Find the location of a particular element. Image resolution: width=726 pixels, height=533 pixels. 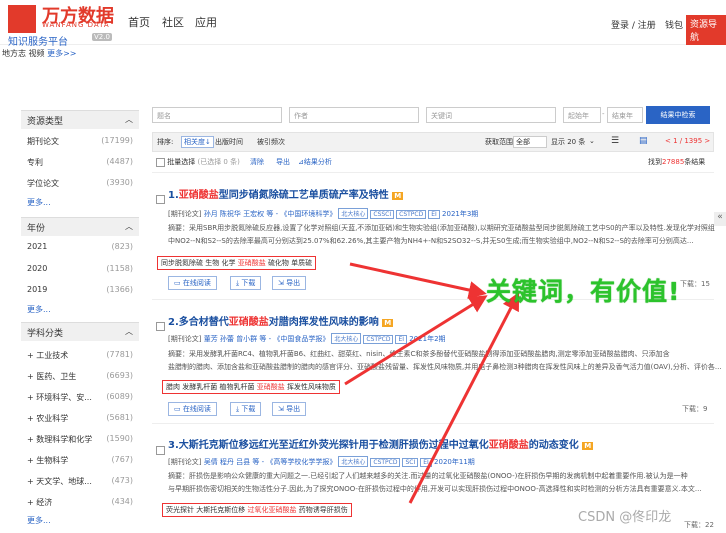

watermark: CSDN @佟印龙 is located at coordinates (625, 517).